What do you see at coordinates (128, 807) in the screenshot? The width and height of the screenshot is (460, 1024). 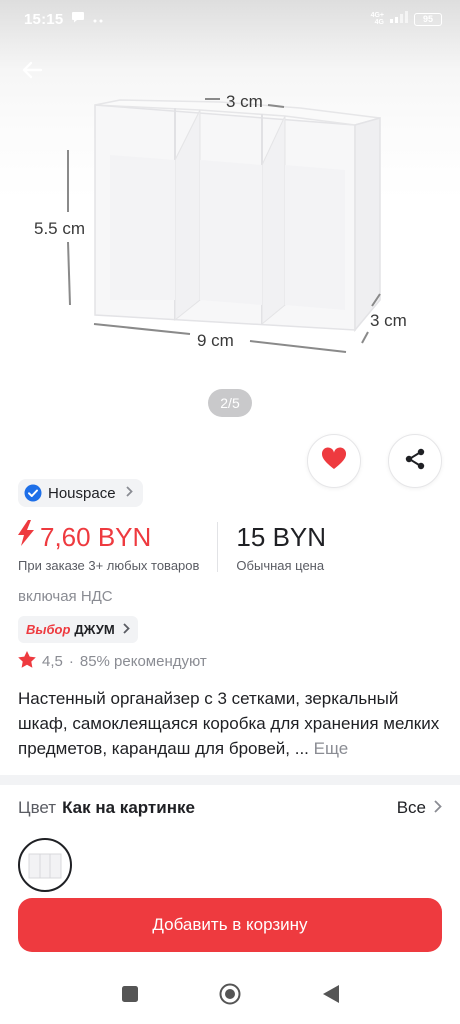 I see `color-value: Как на картинке` at bounding box center [128, 807].